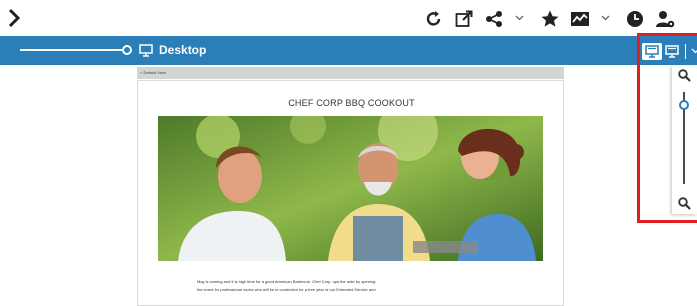 This screenshot has width=697, height=306. What do you see at coordinates (434, 19) in the screenshot?
I see `refresh-icon` at bounding box center [434, 19].